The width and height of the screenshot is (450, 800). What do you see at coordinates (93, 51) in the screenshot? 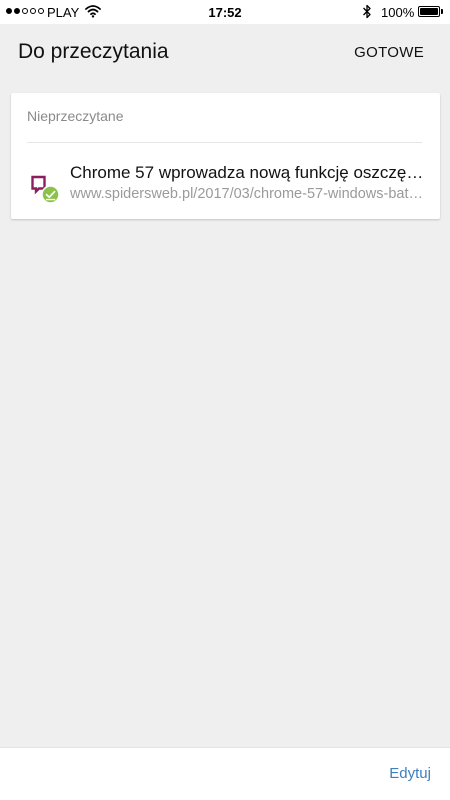
I see `page-title: Do przeczytania` at bounding box center [93, 51].